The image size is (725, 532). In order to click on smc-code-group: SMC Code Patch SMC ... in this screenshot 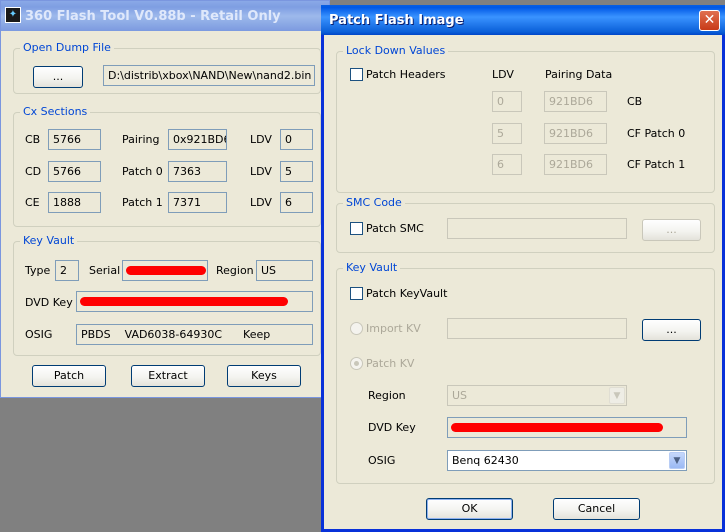, I will do `click(525, 224)`.